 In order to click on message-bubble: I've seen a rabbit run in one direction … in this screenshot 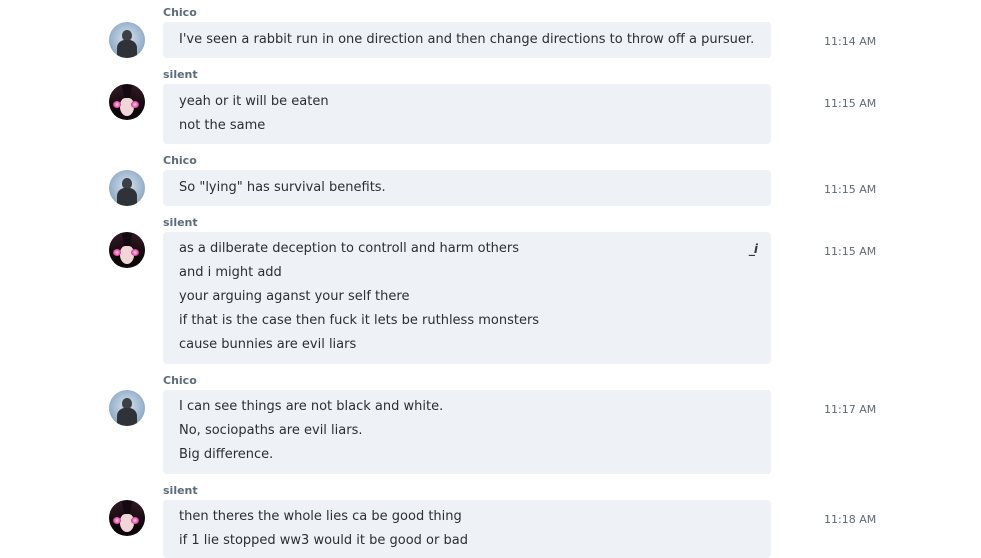, I will do `click(467, 40)`.